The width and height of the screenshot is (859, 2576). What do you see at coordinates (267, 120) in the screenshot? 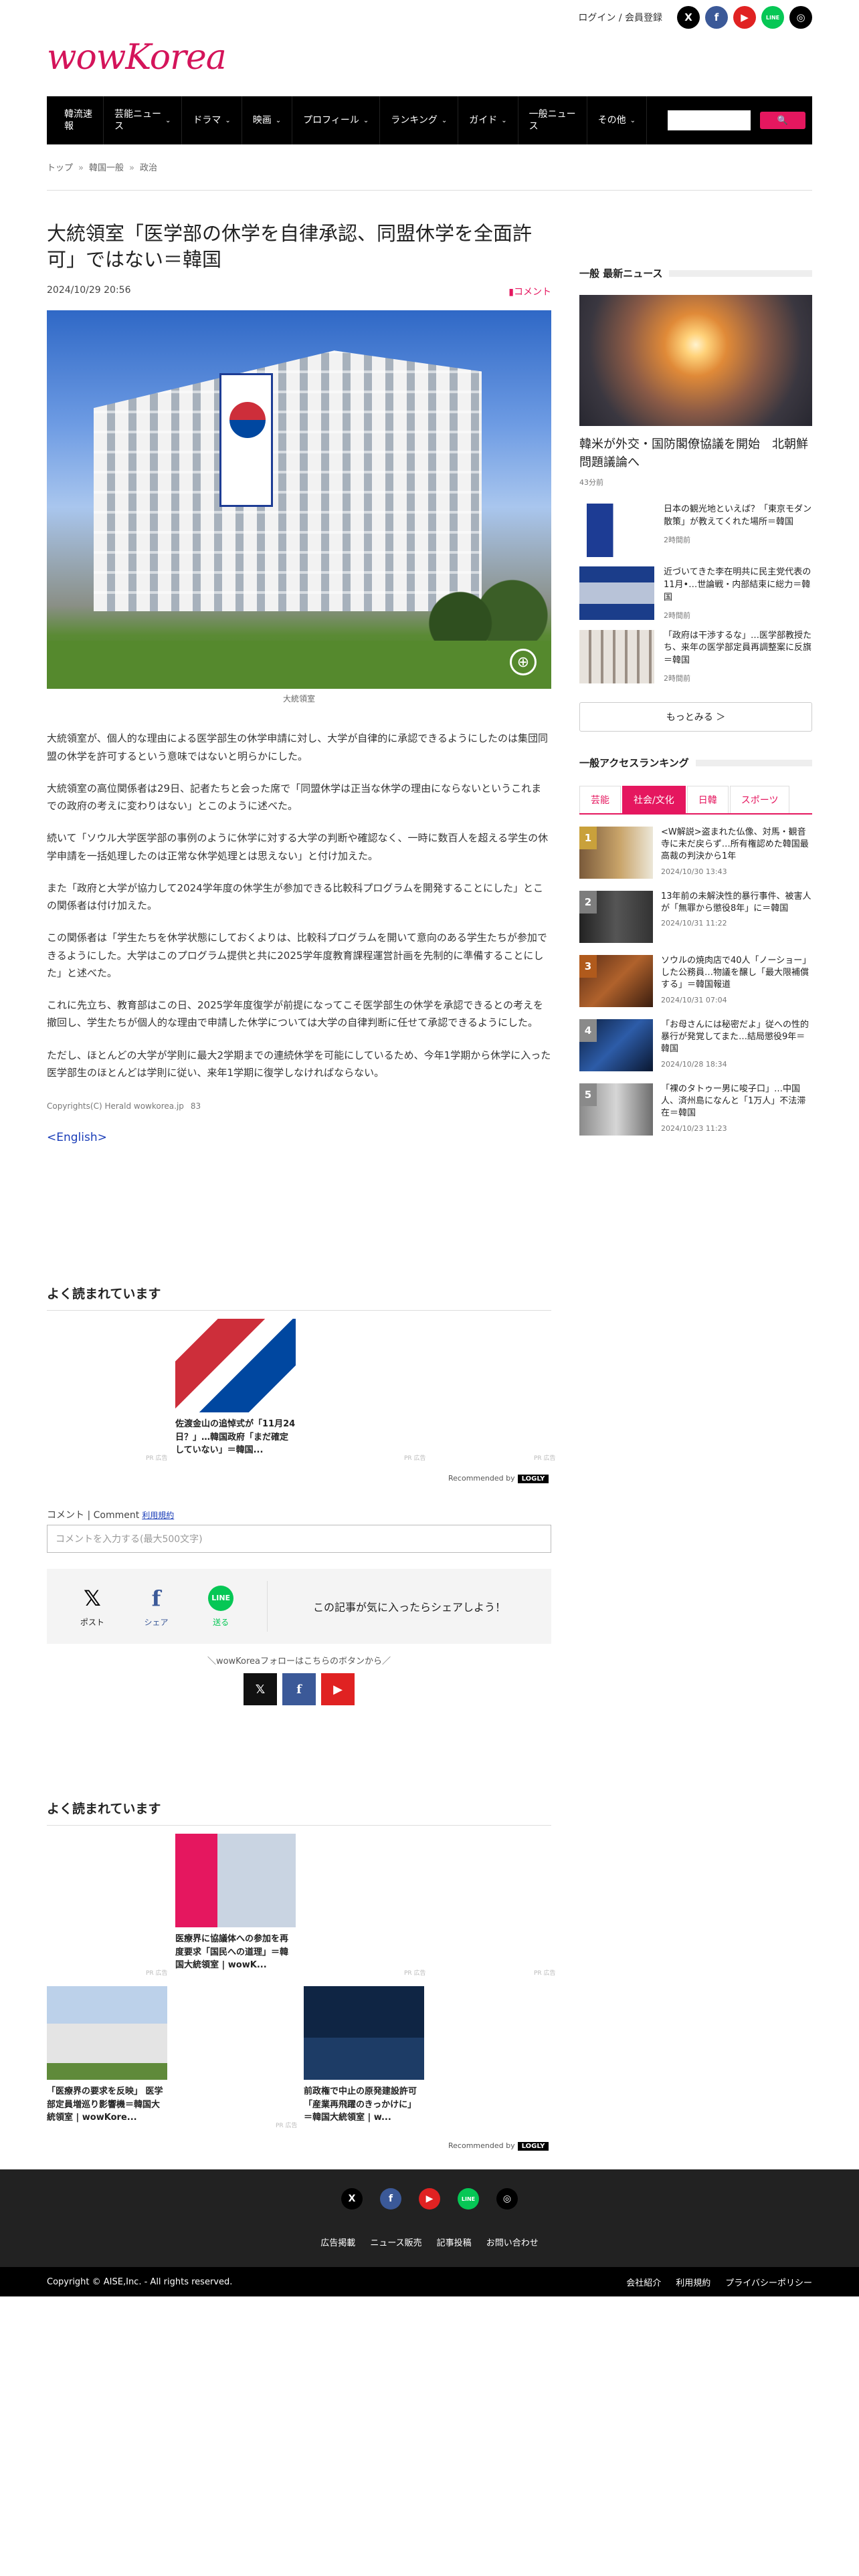
I see `nav-item-3: 映画 ⌄` at bounding box center [267, 120].